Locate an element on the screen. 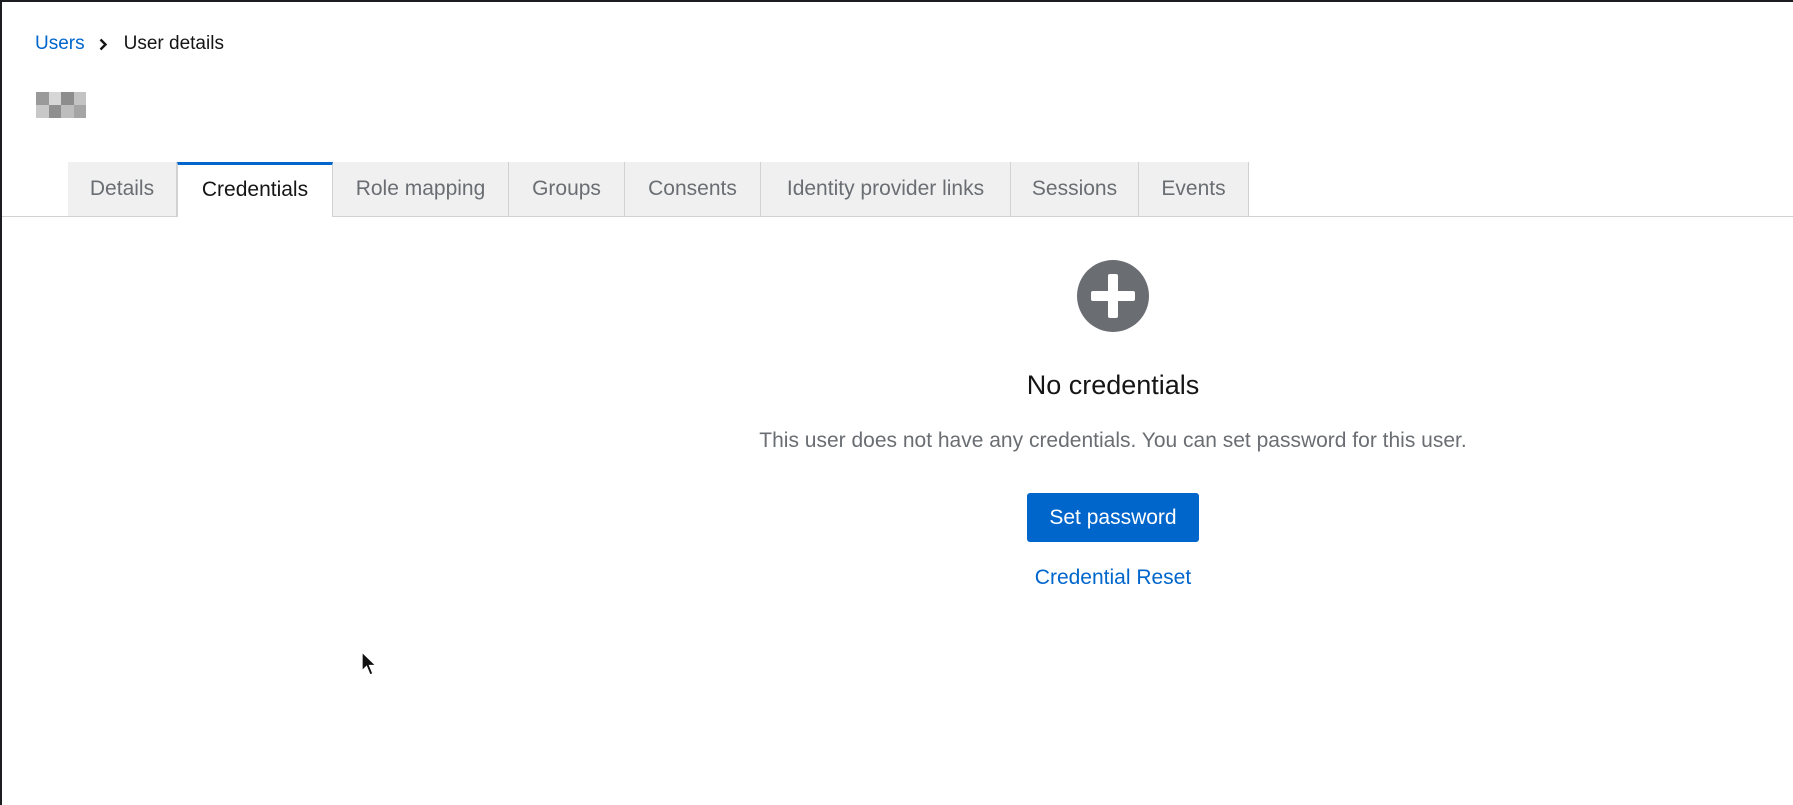  empty-state-title: No credentials is located at coordinates (1113, 385).